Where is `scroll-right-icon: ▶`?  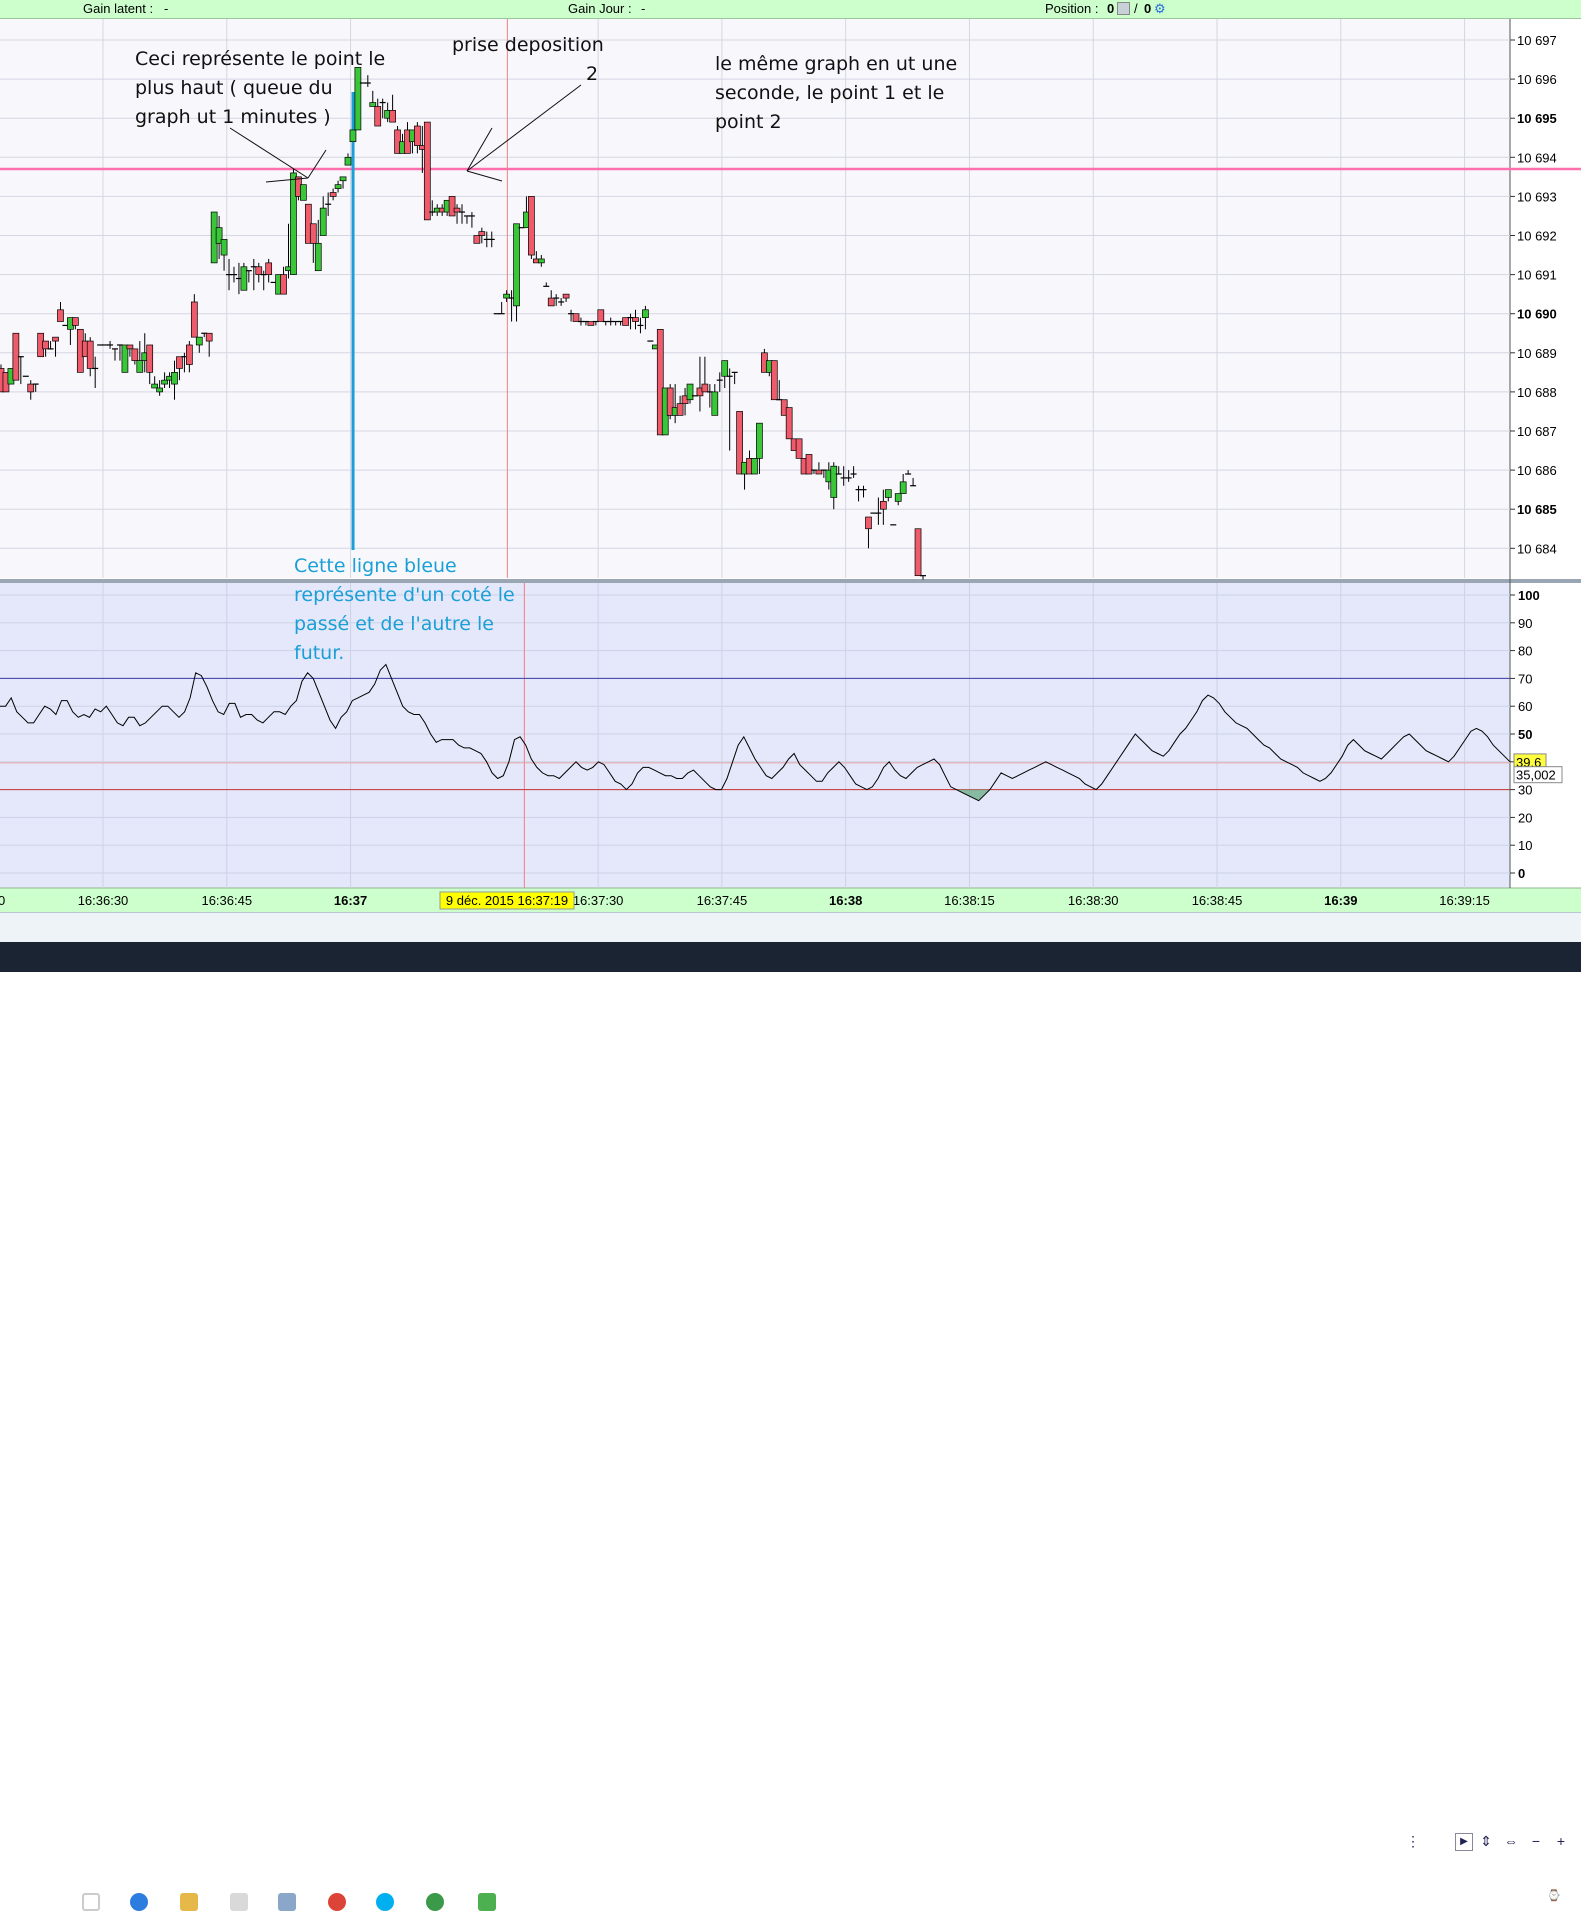
scroll-right-icon: ▶ is located at coordinates (1464, 1842).